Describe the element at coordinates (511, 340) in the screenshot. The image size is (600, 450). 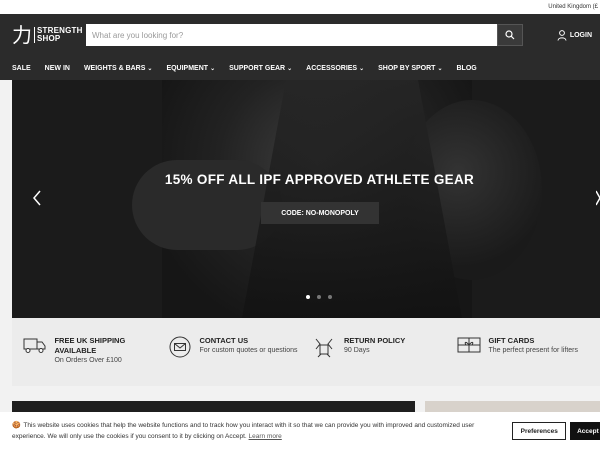
I see `feature-title: GIFT CARDS` at that location.